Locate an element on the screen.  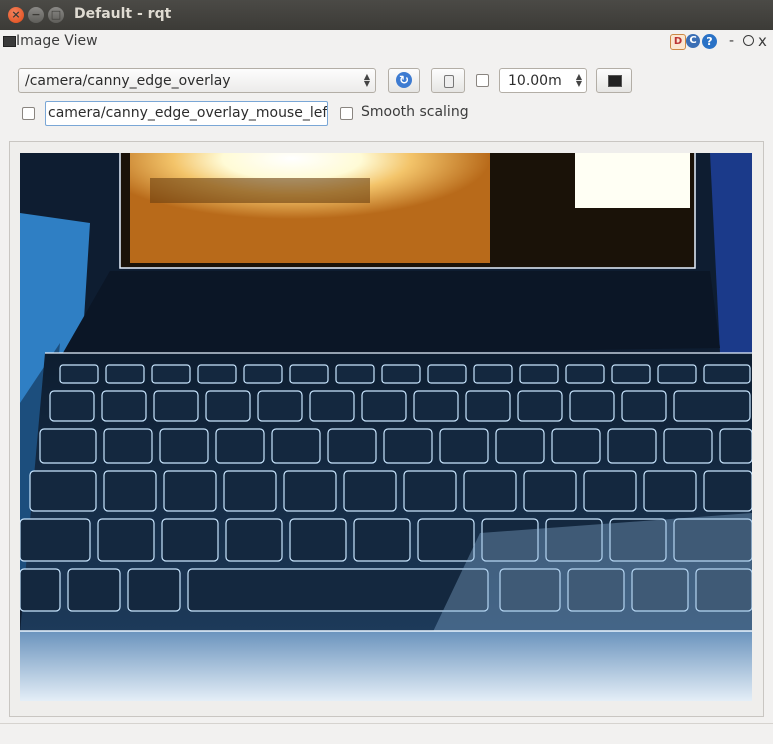
refresh-topics-button: ↻ is located at coordinates (404, 80).